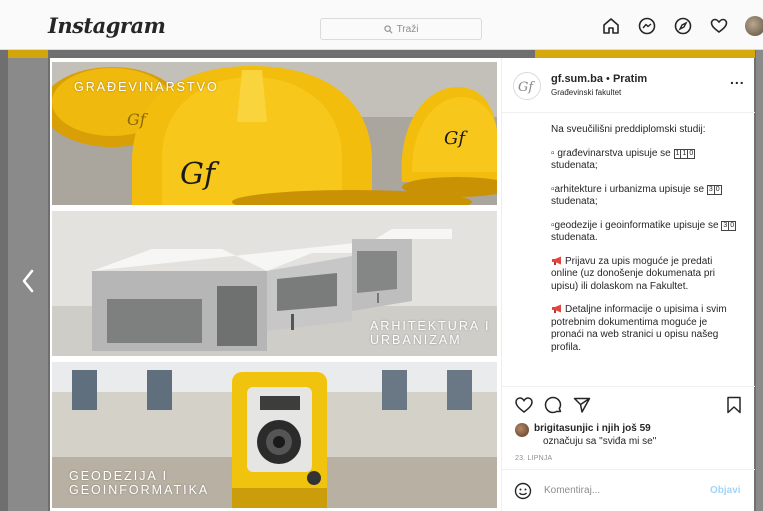  I want to click on caption-item2-text: ▫arhitekture i urbanizma upisuje se, so click(628, 189).